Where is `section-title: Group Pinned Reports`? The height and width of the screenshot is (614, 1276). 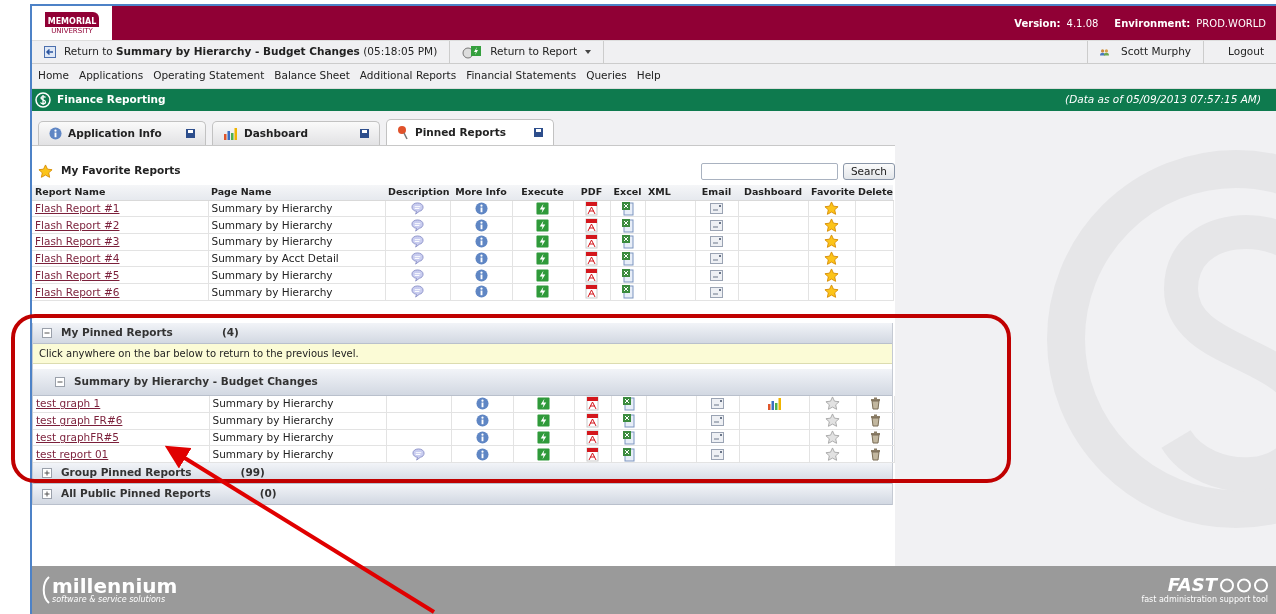 section-title: Group Pinned Reports is located at coordinates (126, 472).